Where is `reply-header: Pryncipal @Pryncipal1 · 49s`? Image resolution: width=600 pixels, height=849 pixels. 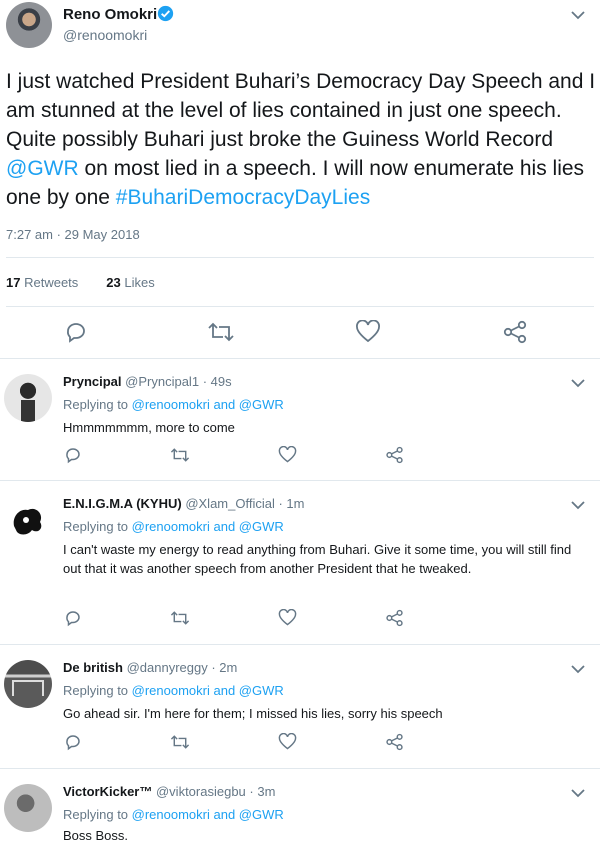
reply-header: Pryncipal @Pryncipal1 · 49s is located at coordinates (147, 381).